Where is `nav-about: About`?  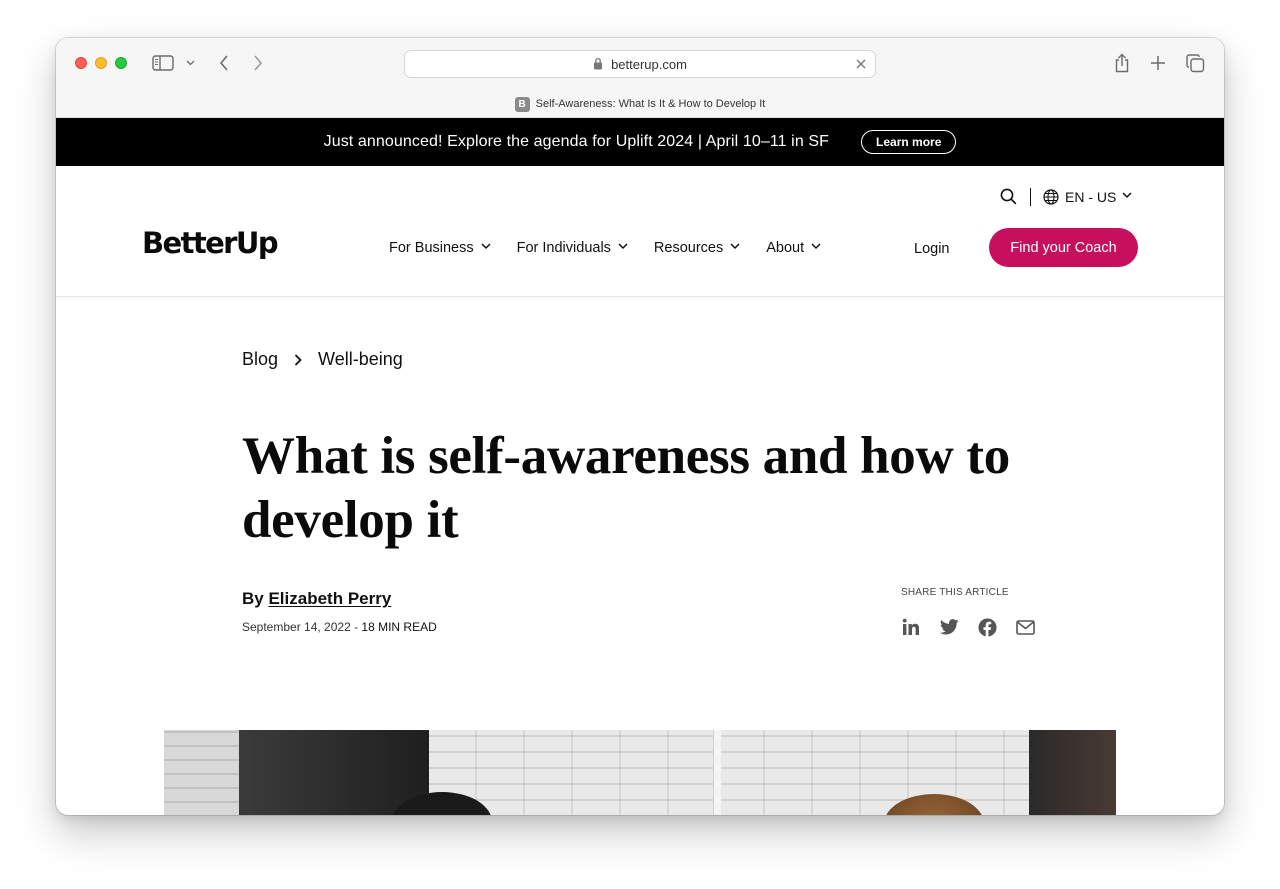 nav-about: About is located at coordinates (793, 248).